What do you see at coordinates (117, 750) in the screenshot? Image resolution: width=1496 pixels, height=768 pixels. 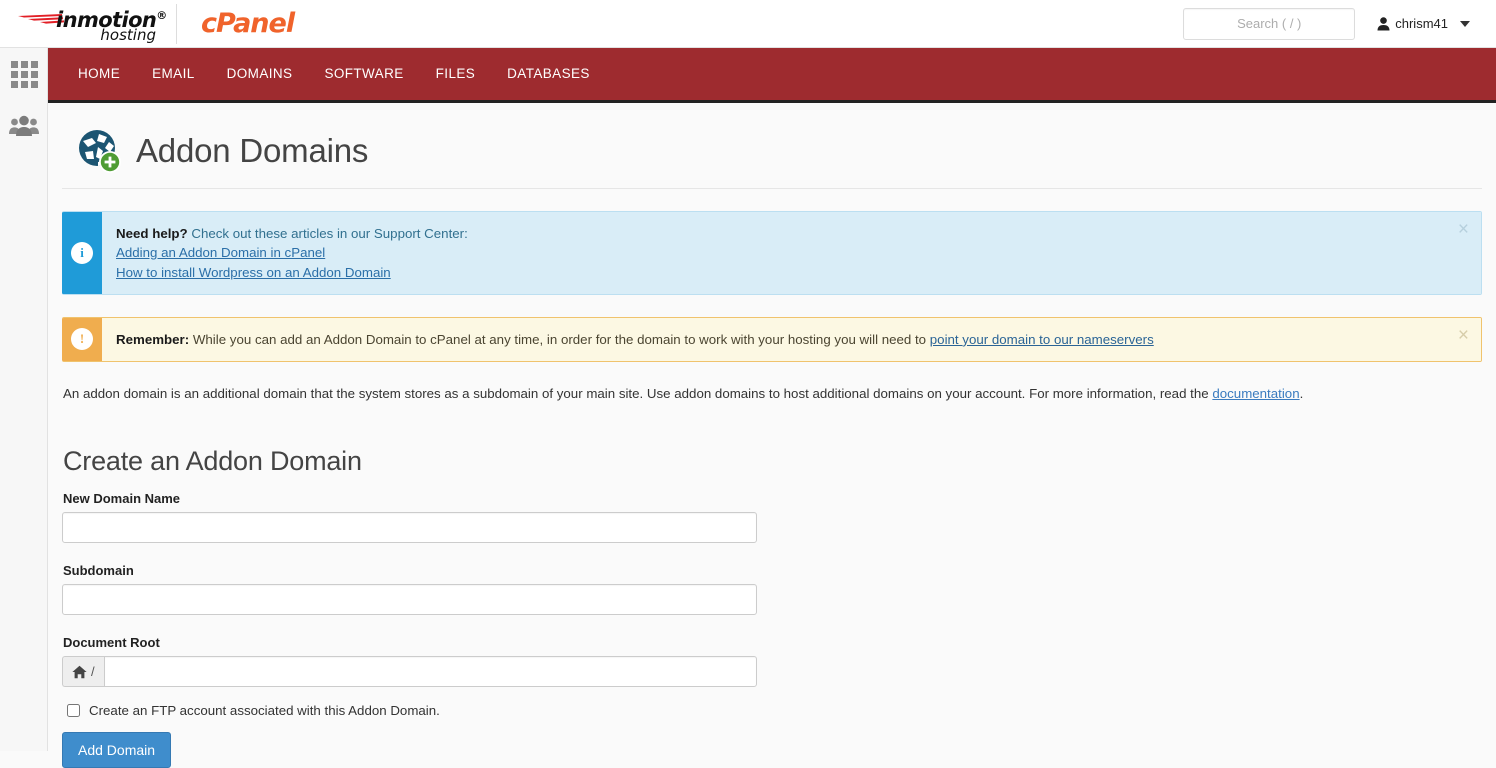 I see `add-domain-button: Add Domain` at bounding box center [117, 750].